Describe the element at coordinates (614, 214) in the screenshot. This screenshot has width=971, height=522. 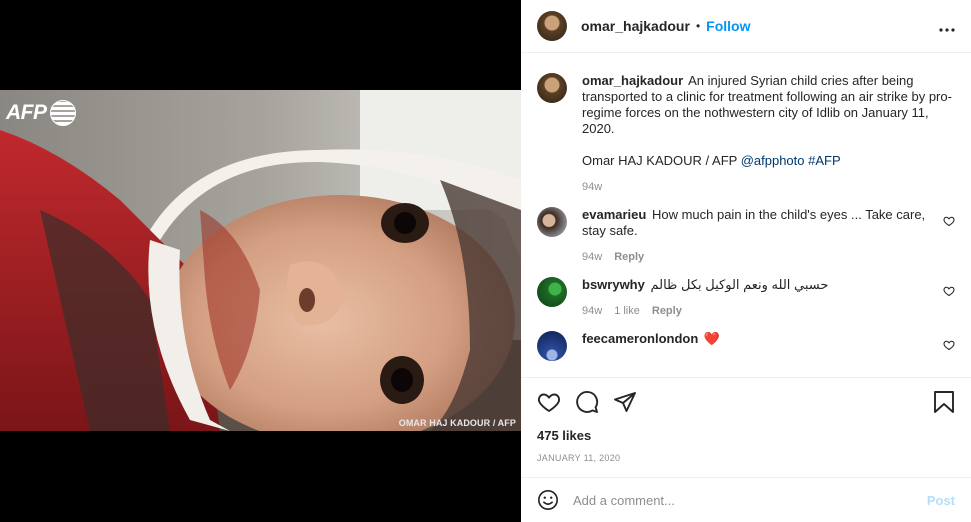
I see `comment-username: evamarieu` at that location.